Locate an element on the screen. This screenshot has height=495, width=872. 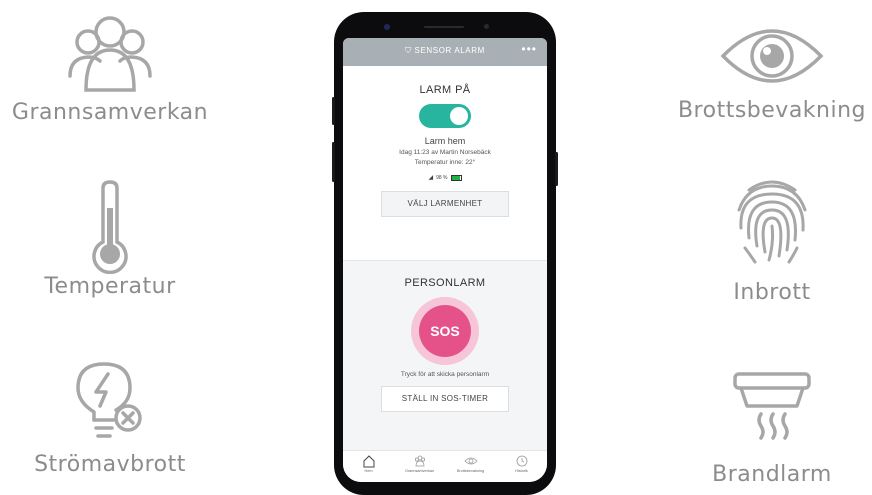
battery-icon is located at coordinates (456, 177).